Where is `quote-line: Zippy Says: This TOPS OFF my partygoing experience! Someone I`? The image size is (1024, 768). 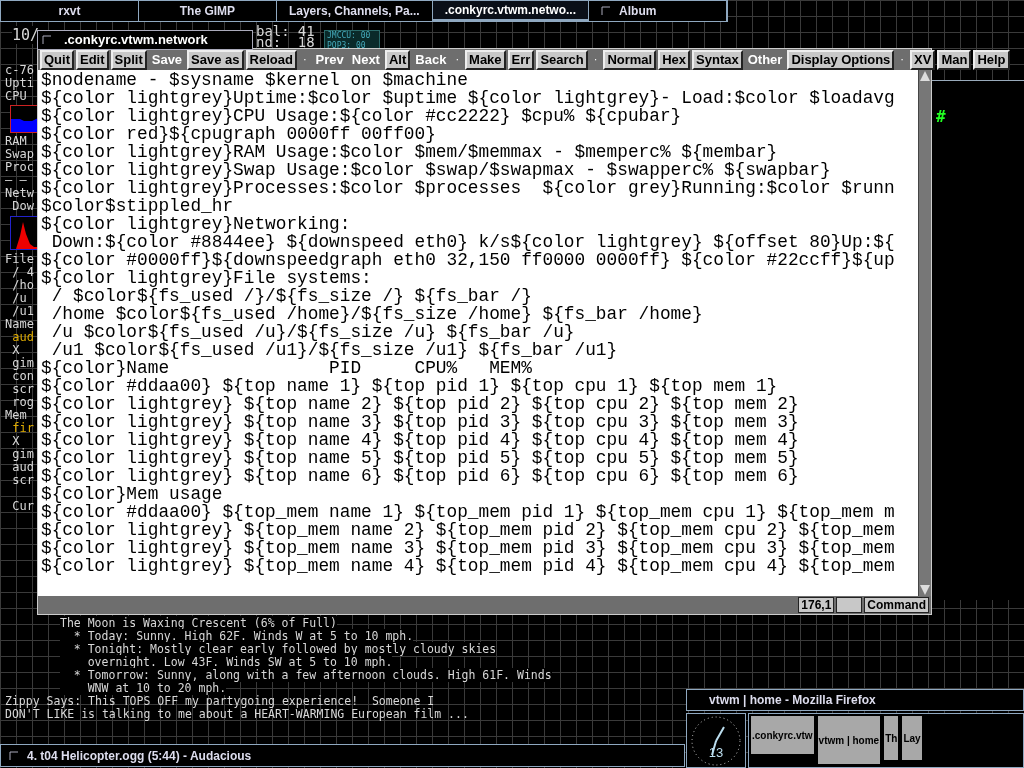 quote-line: Zippy Says: This TOPS OFF my partygoing experience! Someone I is located at coordinates (220, 701).